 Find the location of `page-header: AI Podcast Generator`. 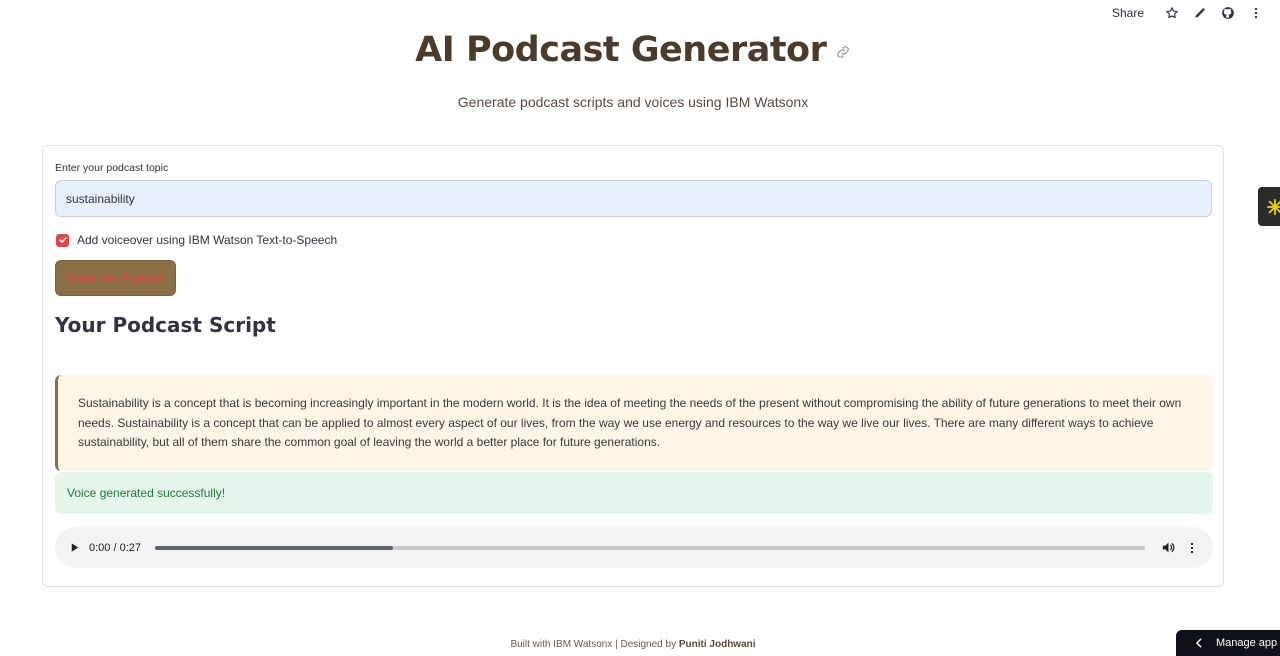

page-header: AI Podcast Generator is located at coordinates (633, 50).